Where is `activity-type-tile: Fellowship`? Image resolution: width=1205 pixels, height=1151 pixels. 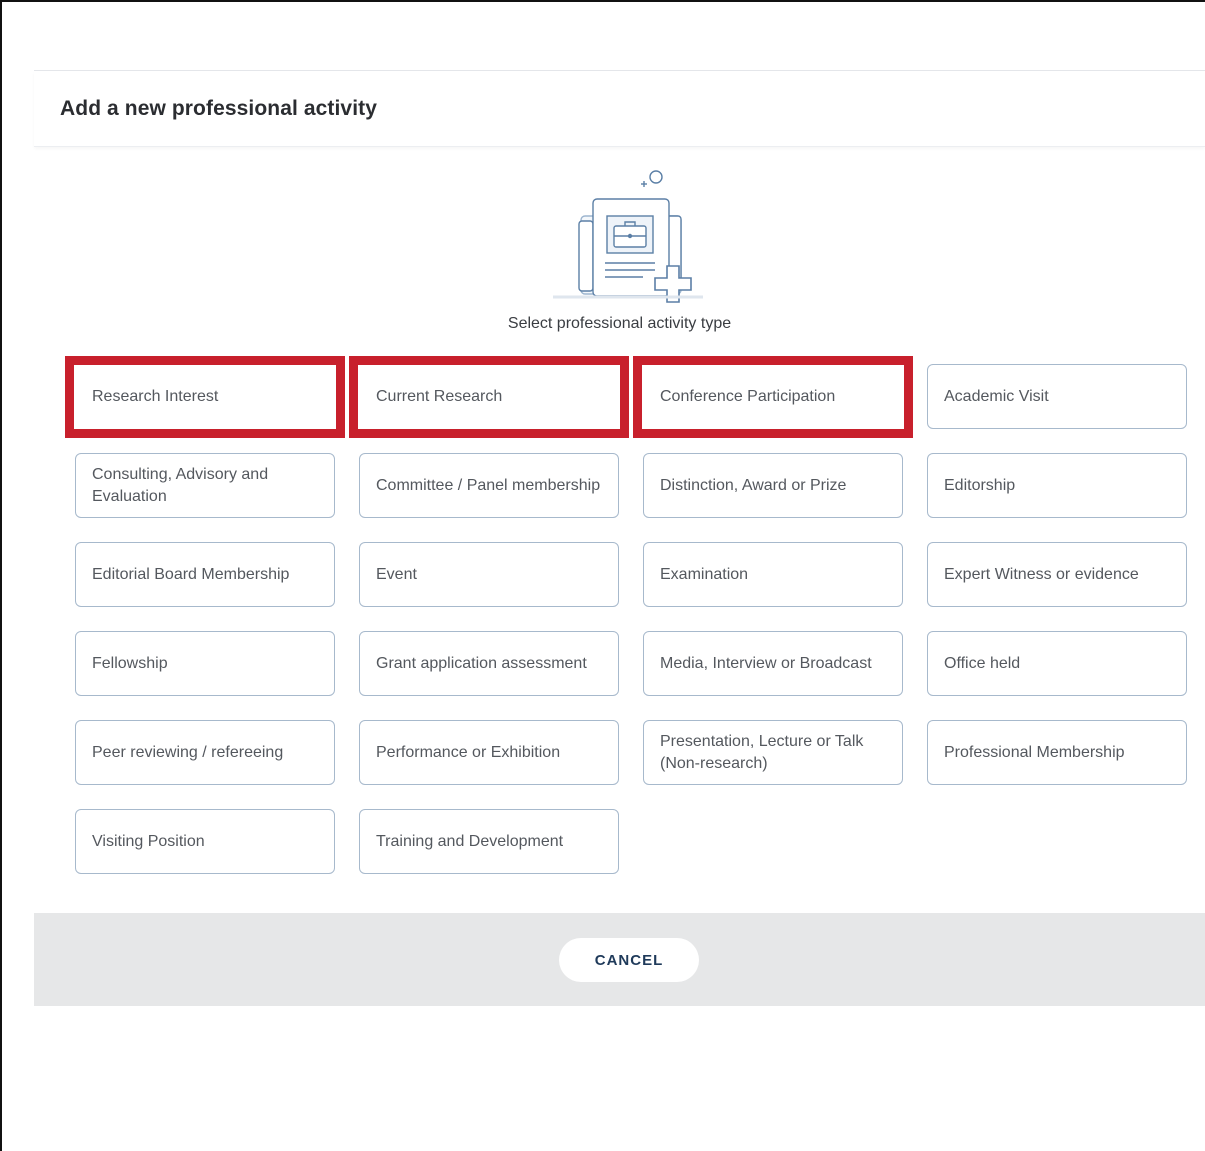
activity-type-tile: Fellowship is located at coordinates (205, 663).